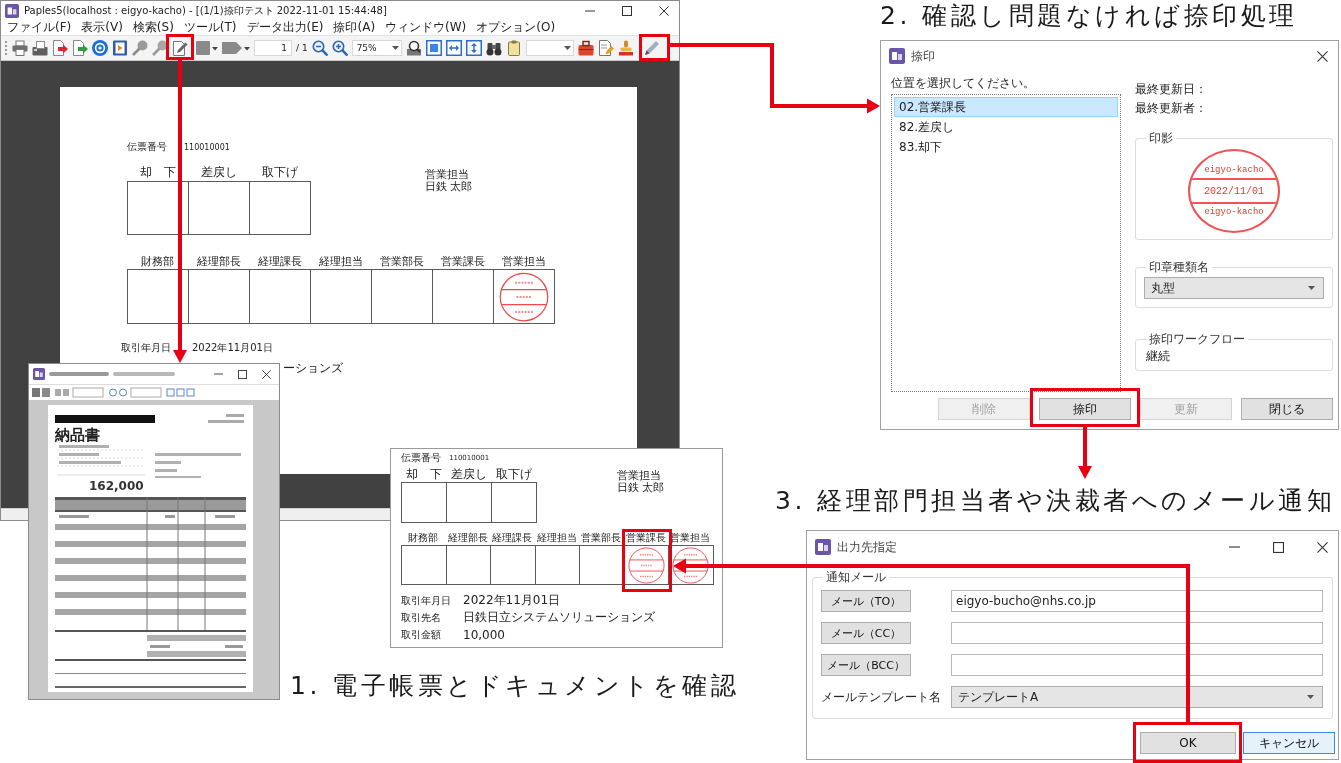  I want to click on slip-number: 110010001, so click(207, 147).